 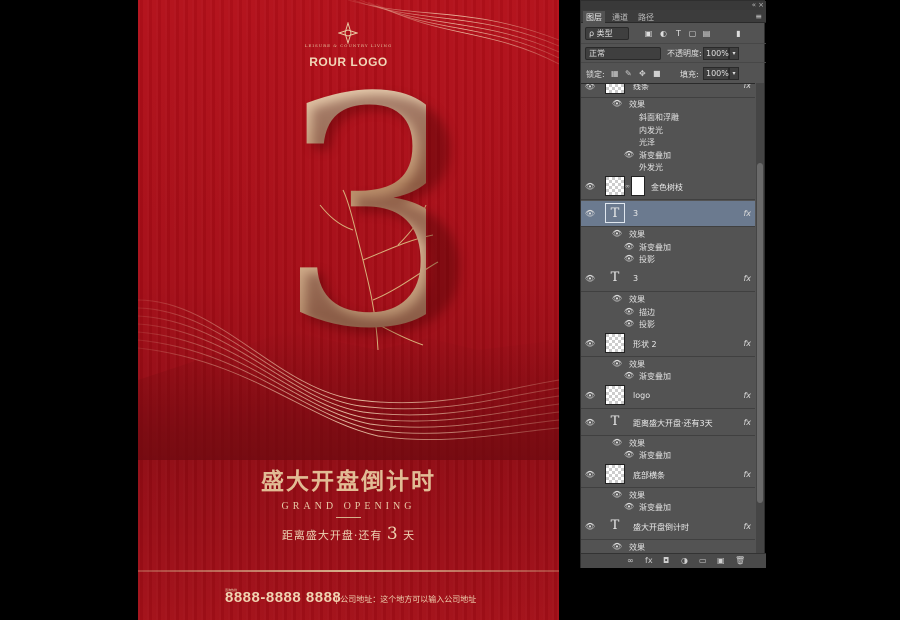 I want to click on new-layer-icon: ▣, so click(x=721, y=560).